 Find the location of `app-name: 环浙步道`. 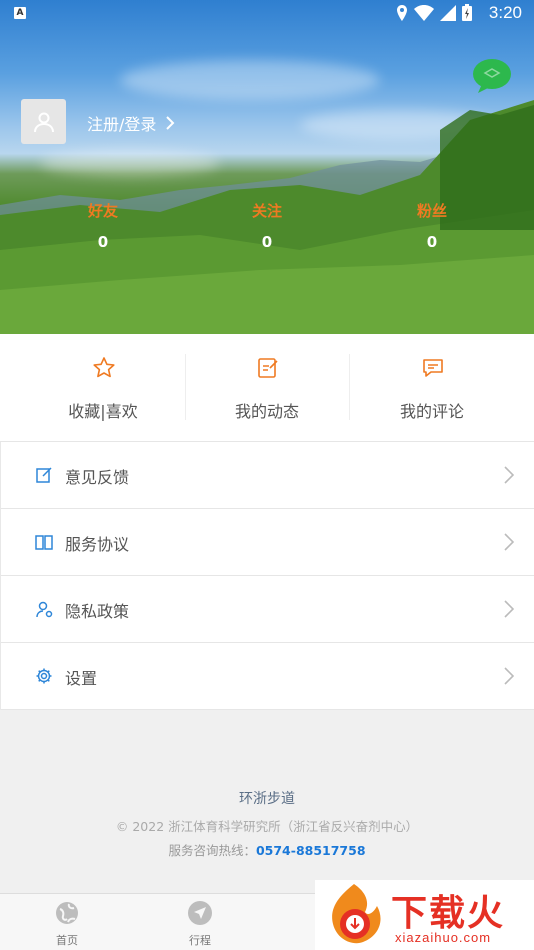

app-name: 环浙步道 is located at coordinates (267, 799).